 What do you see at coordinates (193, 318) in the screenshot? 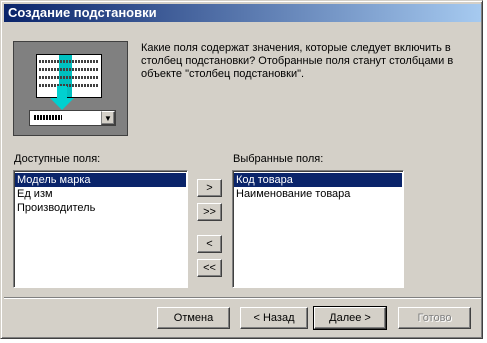
I see `cancel-button: Отмена` at bounding box center [193, 318].